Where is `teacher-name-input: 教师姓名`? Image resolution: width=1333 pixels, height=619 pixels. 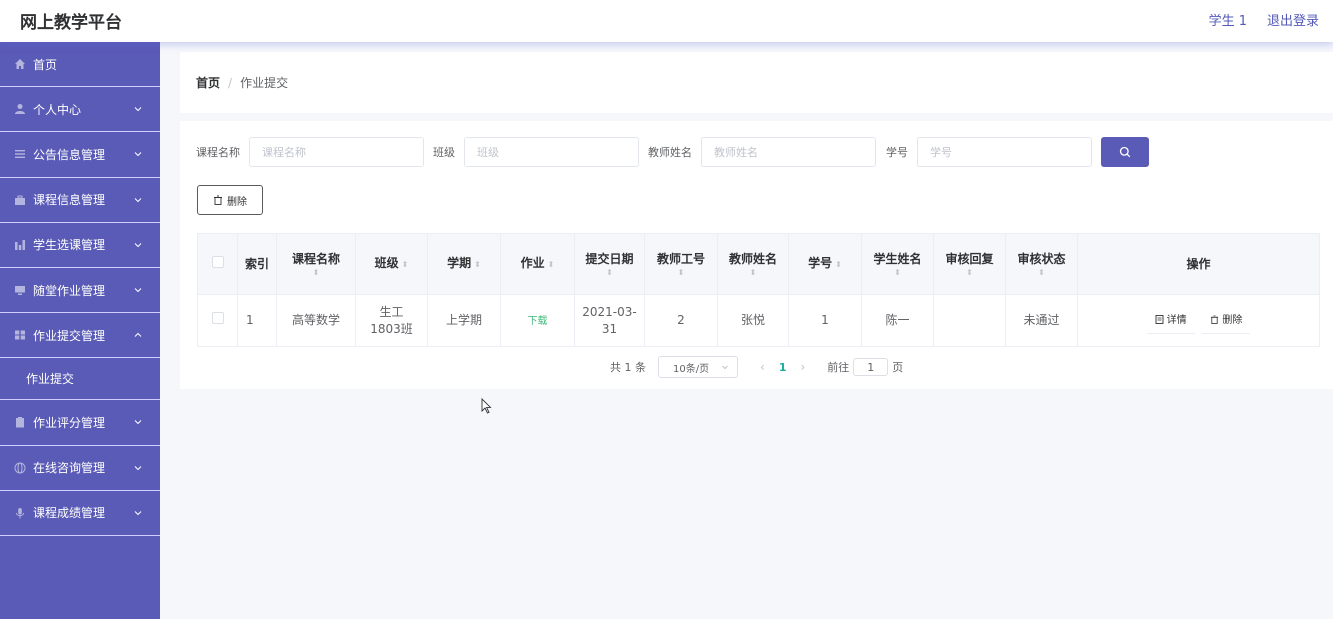
teacher-name-input: 教师姓名 is located at coordinates (788, 152).